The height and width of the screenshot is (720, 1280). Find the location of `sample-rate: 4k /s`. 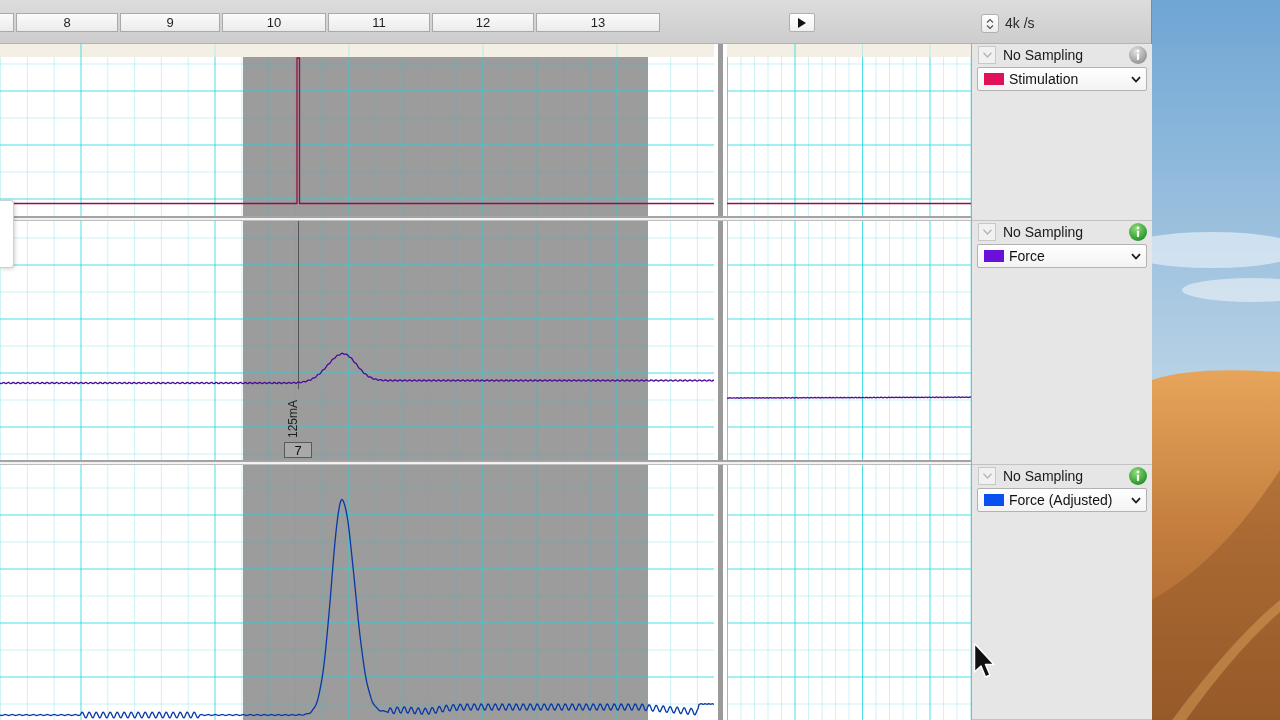

sample-rate: 4k /s is located at coordinates (1020, 23).